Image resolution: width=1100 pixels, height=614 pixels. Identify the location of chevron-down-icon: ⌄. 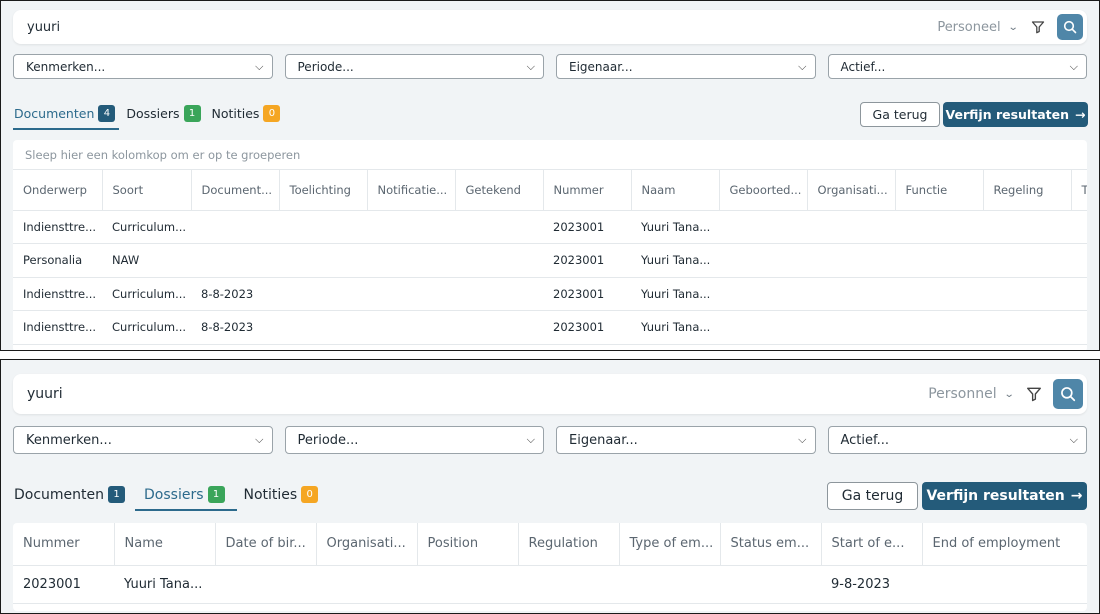
(1013, 27).